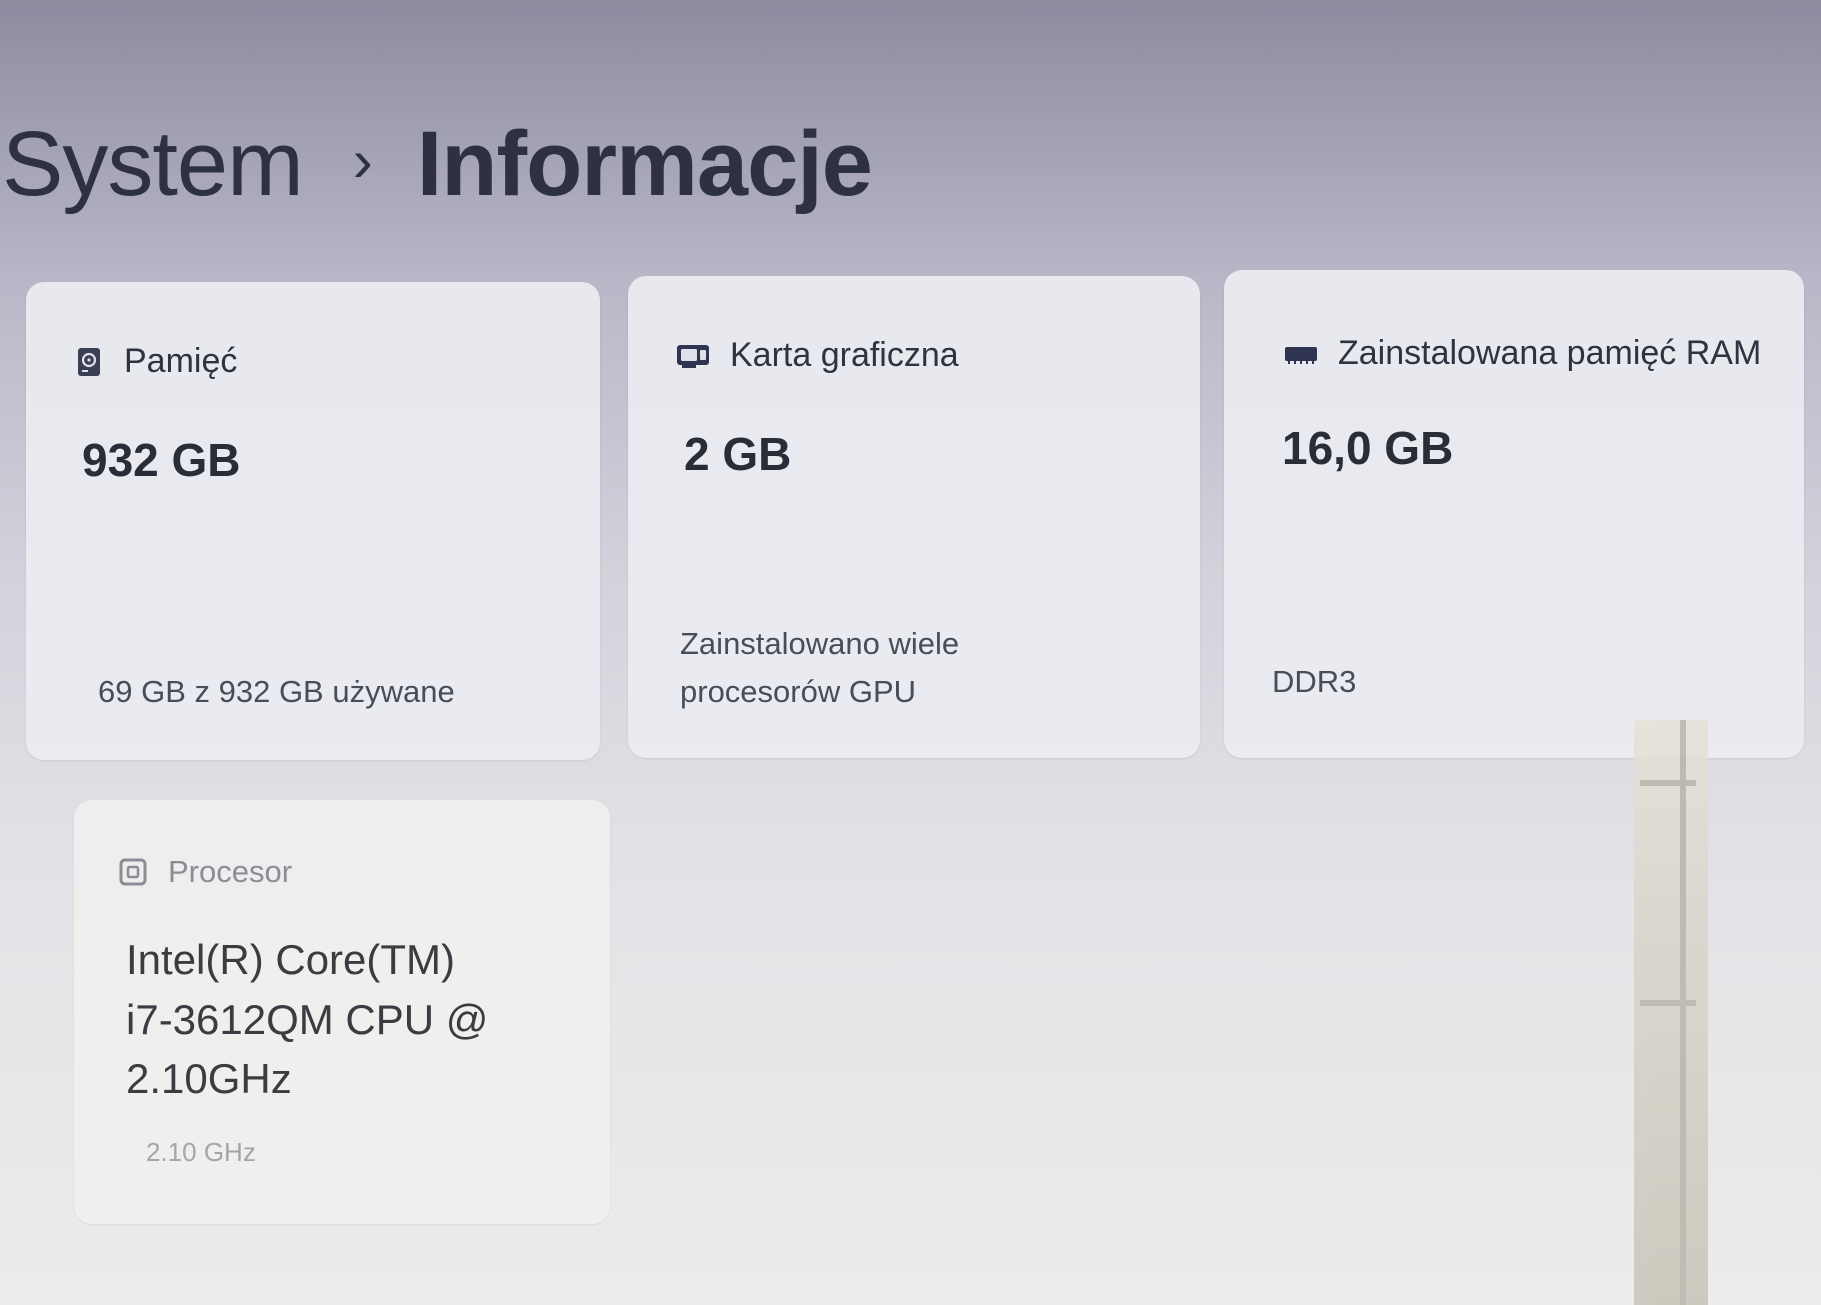  What do you see at coordinates (798, 691) in the screenshot?
I see `graphics-card-detail-line2: procesorów GPU` at bounding box center [798, 691].